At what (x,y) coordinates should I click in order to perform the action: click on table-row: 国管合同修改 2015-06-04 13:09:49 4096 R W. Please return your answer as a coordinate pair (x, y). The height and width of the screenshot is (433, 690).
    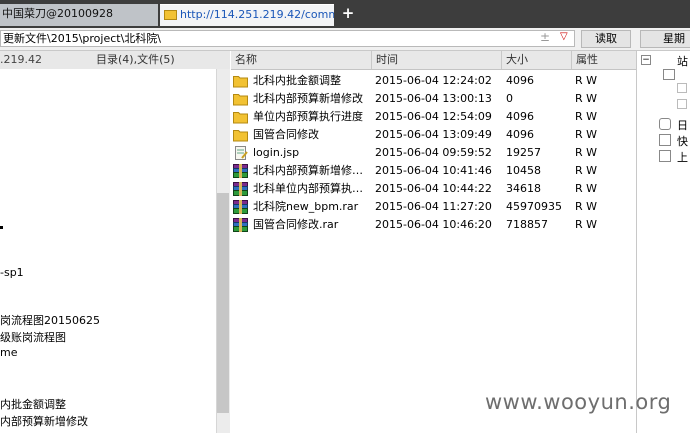
    Looking at the image, I should click on (433, 135).